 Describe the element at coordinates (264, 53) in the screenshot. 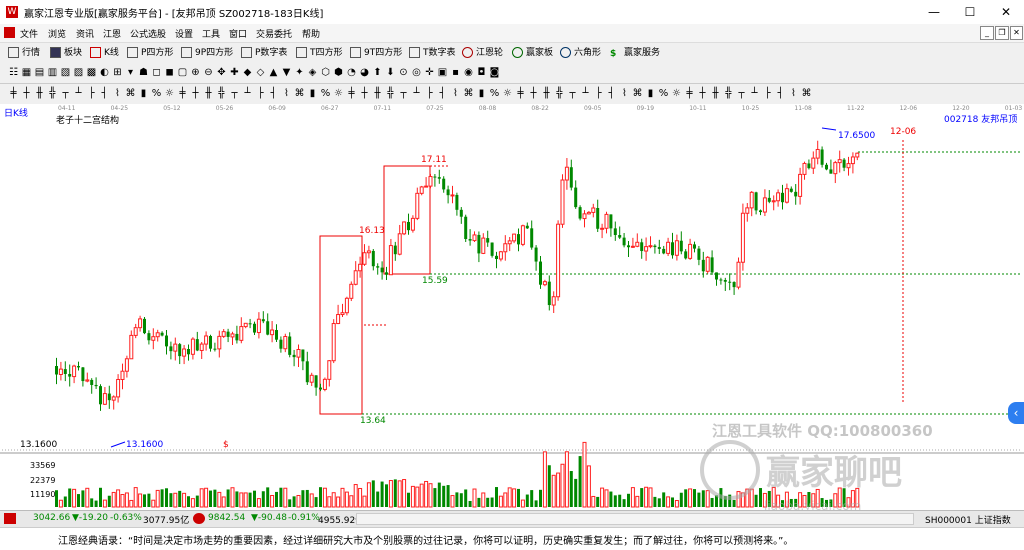

I see `p-table-button: P数字表` at that location.